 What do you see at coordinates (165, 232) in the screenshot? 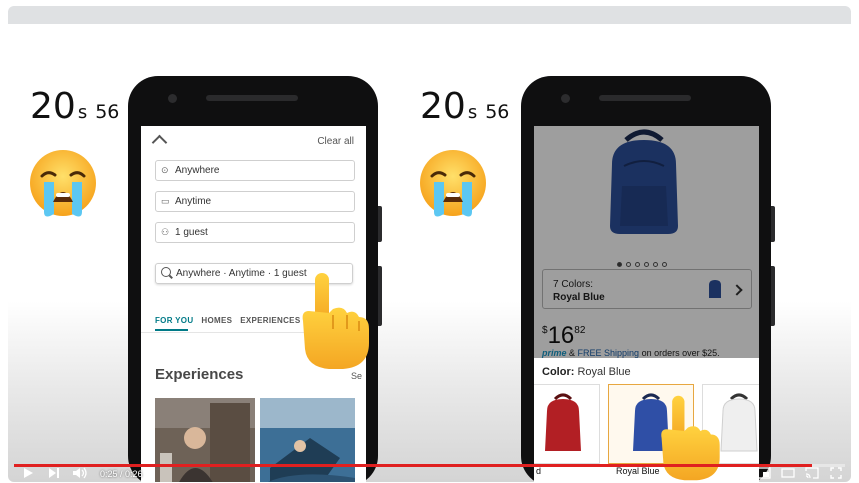
I see `guests-icon: ⚇` at bounding box center [165, 232].